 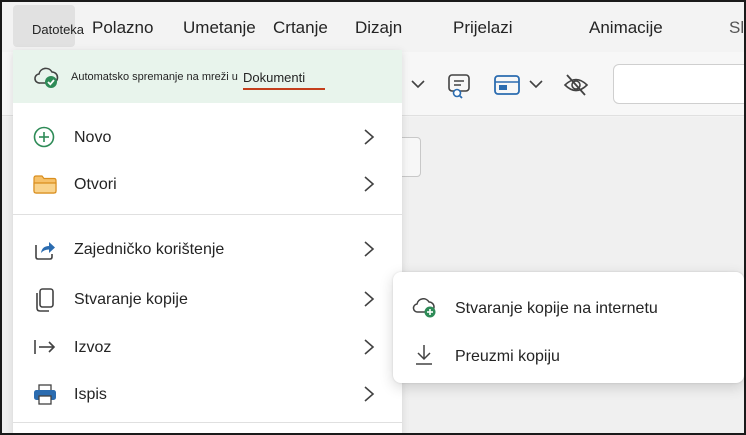 What do you see at coordinates (207, 394) in the screenshot?
I see `menu-item-print: Ispis` at bounding box center [207, 394].